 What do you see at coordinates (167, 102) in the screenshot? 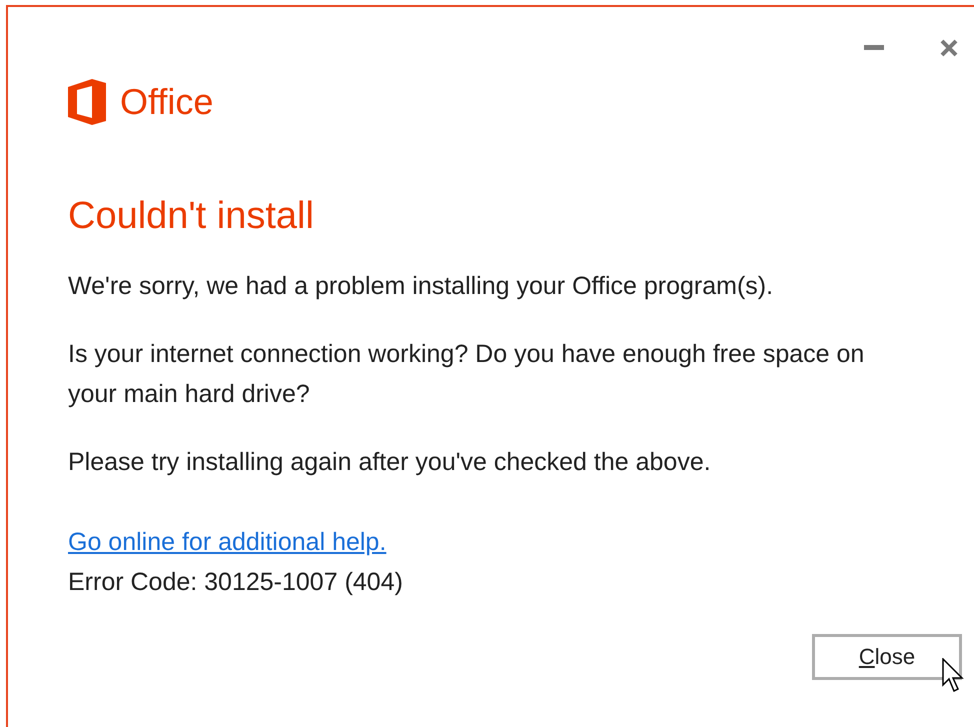
I see `logo-text: Office` at bounding box center [167, 102].